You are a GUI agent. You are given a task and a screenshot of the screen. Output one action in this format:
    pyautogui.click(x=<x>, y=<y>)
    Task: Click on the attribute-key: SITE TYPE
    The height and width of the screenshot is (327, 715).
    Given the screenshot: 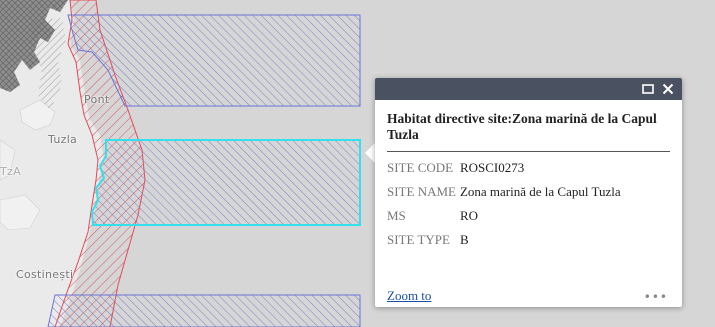 What is the action you would take?
    pyautogui.click(x=418, y=239)
    